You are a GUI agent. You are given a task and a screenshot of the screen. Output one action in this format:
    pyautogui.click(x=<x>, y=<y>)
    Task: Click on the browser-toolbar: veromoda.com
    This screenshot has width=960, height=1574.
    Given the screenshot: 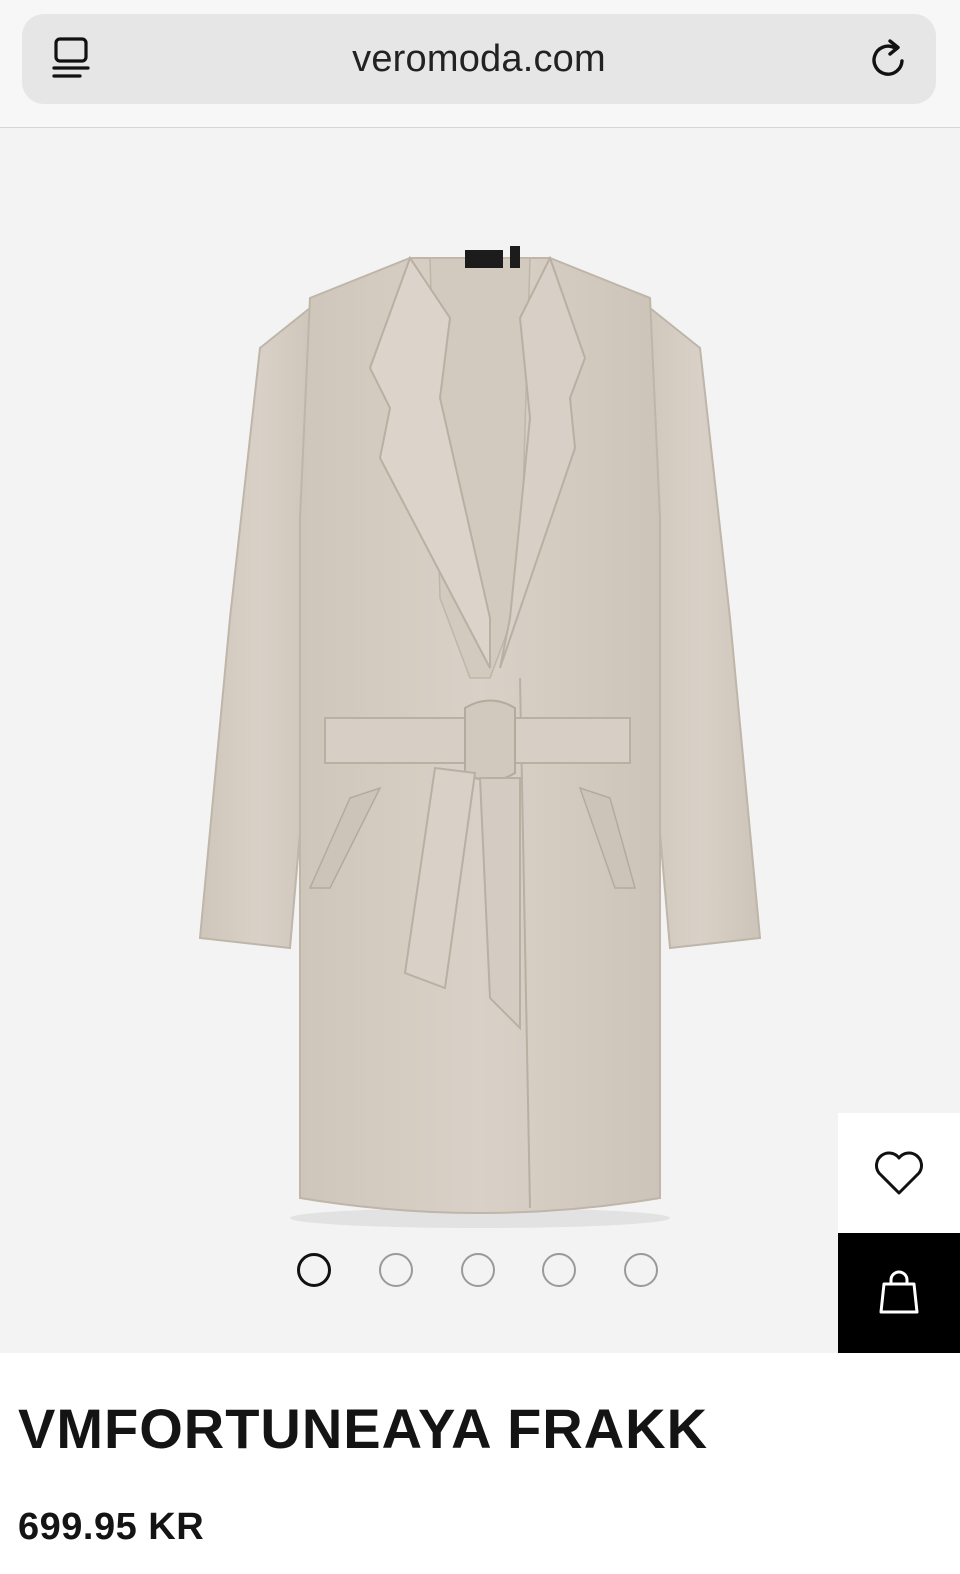 What is the action you would take?
    pyautogui.click(x=480, y=64)
    